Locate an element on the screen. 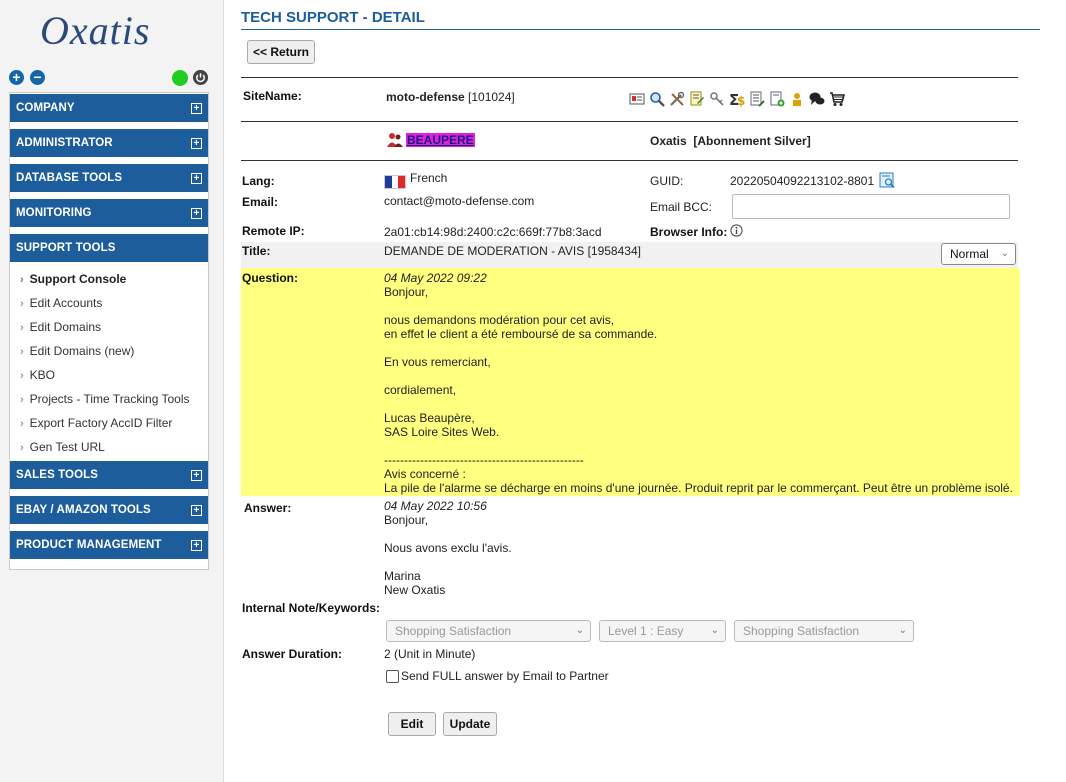 Image resolution: width=1066 pixels, height=782 pixels. search-icon is located at coordinates (657, 99).